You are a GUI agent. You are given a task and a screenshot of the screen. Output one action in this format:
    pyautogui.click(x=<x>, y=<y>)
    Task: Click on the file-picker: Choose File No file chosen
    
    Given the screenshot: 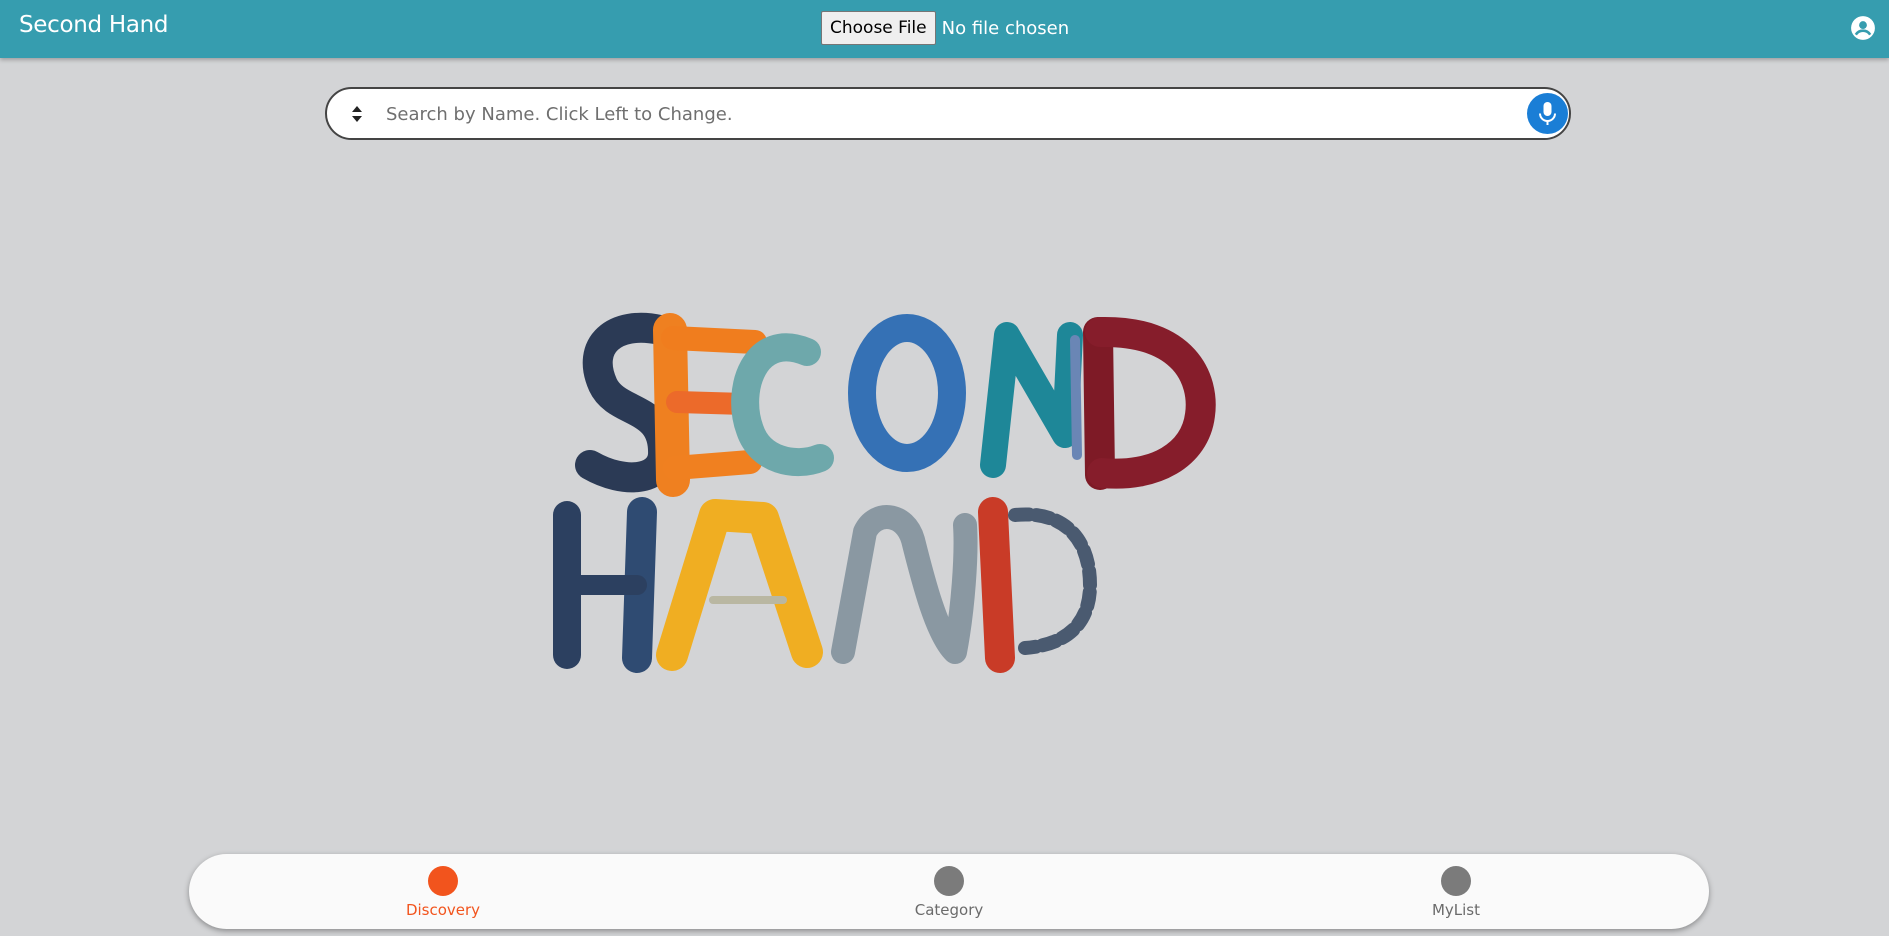 What is the action you would take?
    pyautogui.click(x=945, y=28)
    